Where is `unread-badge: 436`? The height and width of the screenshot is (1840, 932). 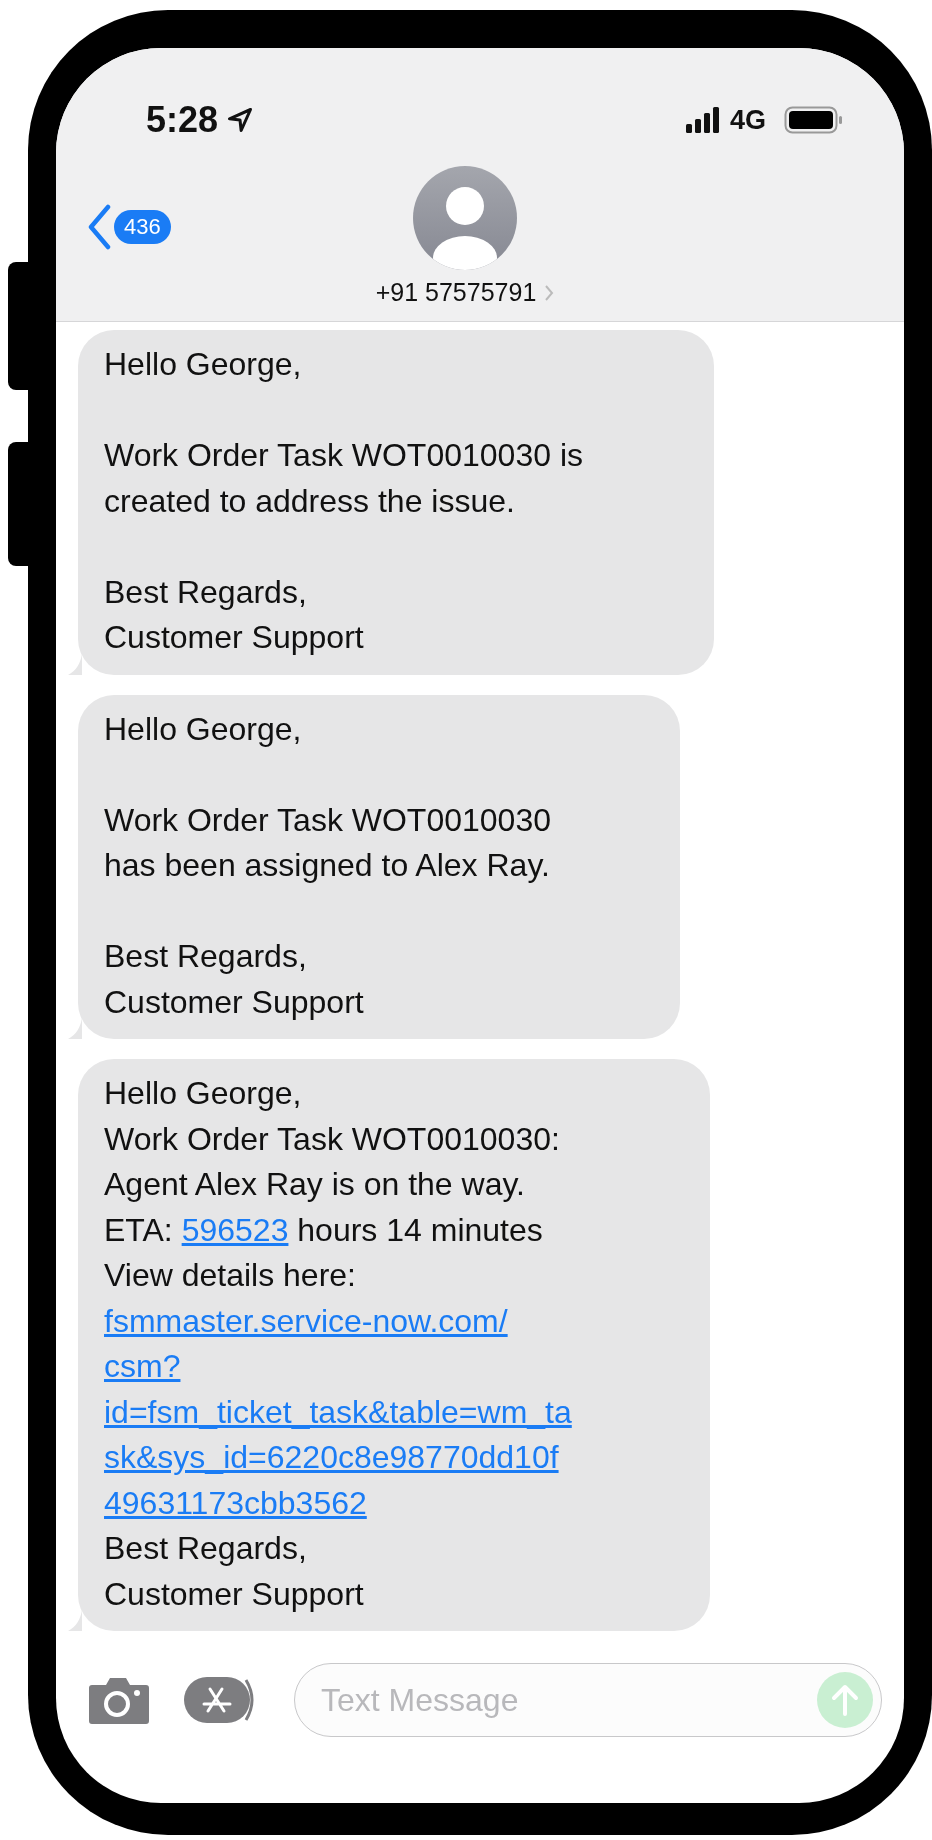 unread-badge: 436 is located at coordinates (142, 227).